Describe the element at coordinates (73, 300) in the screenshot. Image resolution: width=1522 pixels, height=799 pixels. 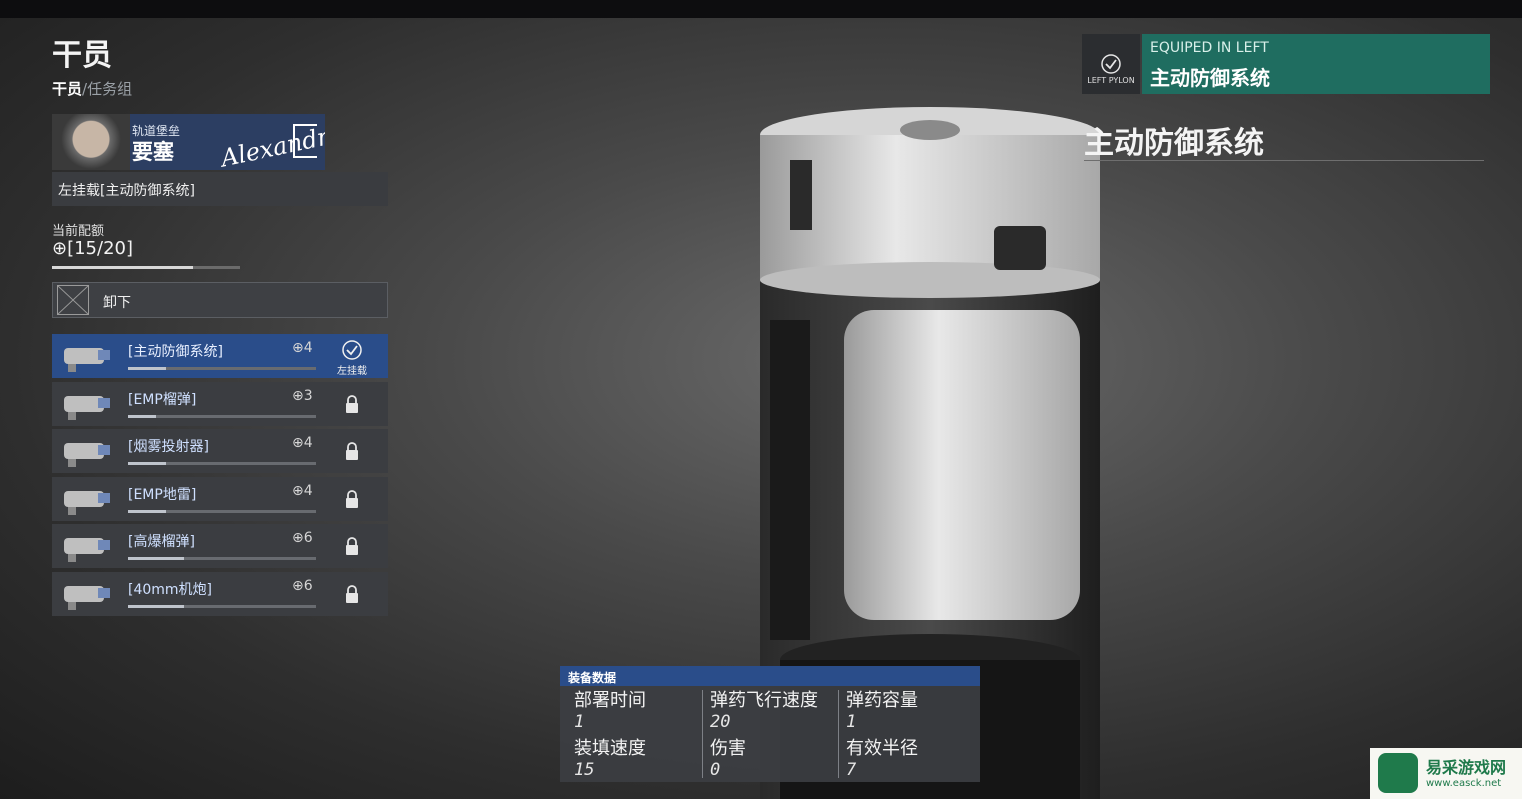
I see `empty-slot-icon` at that location.